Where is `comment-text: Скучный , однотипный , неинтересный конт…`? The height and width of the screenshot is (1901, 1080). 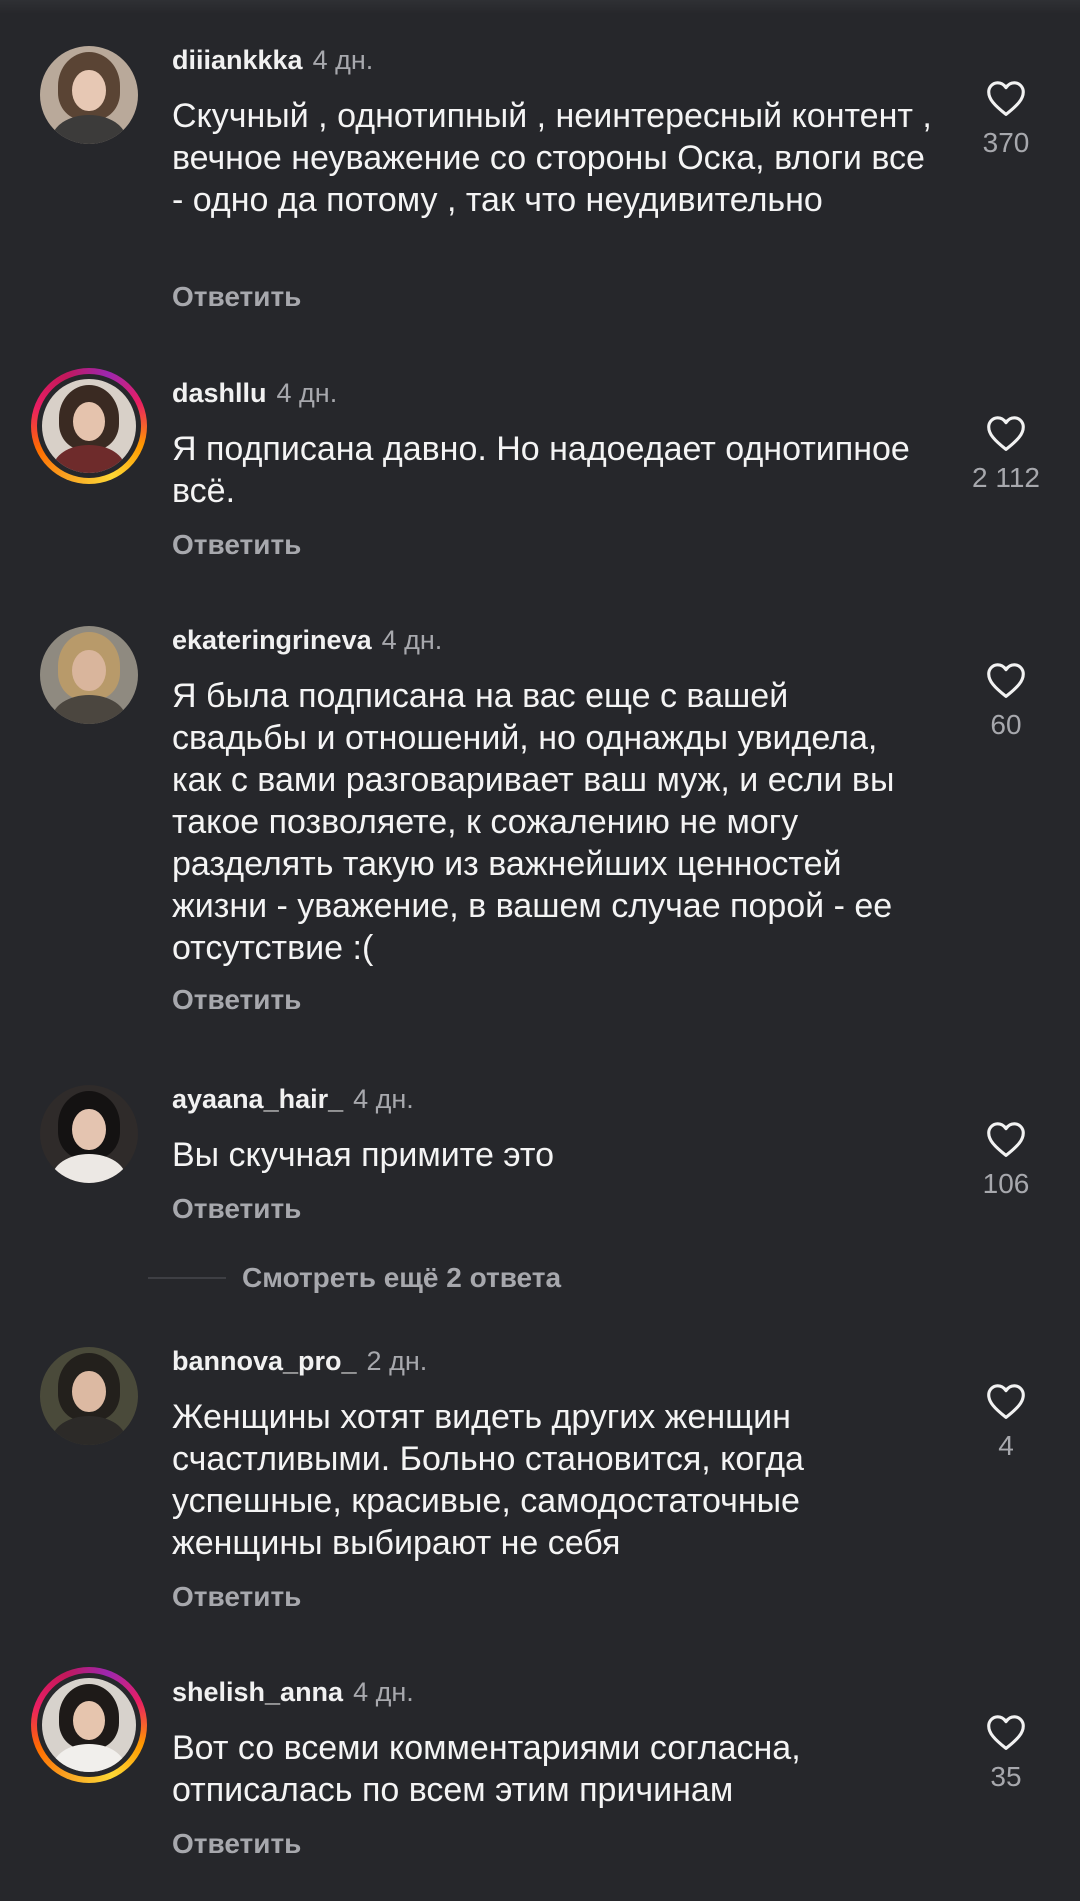 comment-text: Скучный , однотипный , неинтересный конт… is located at coordinates (552, 158).